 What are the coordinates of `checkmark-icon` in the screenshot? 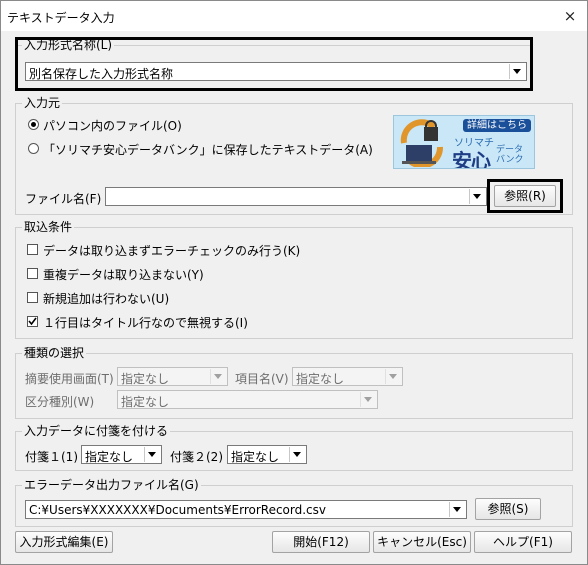 It's located at (32, 321).